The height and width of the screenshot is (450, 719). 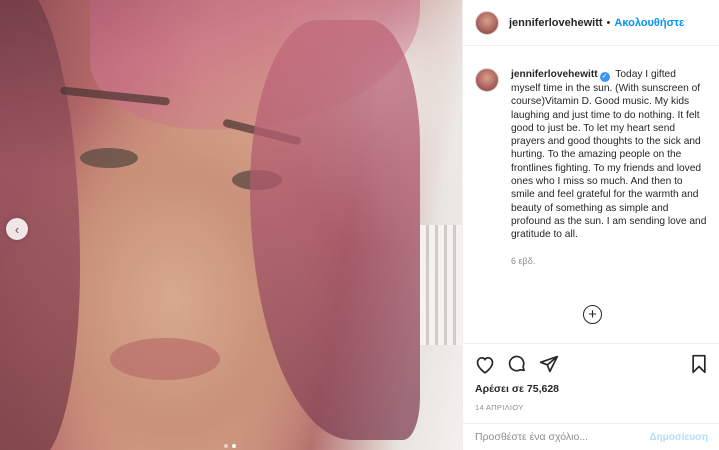 I want to click on photo-lips, so click(x=165, y=359).